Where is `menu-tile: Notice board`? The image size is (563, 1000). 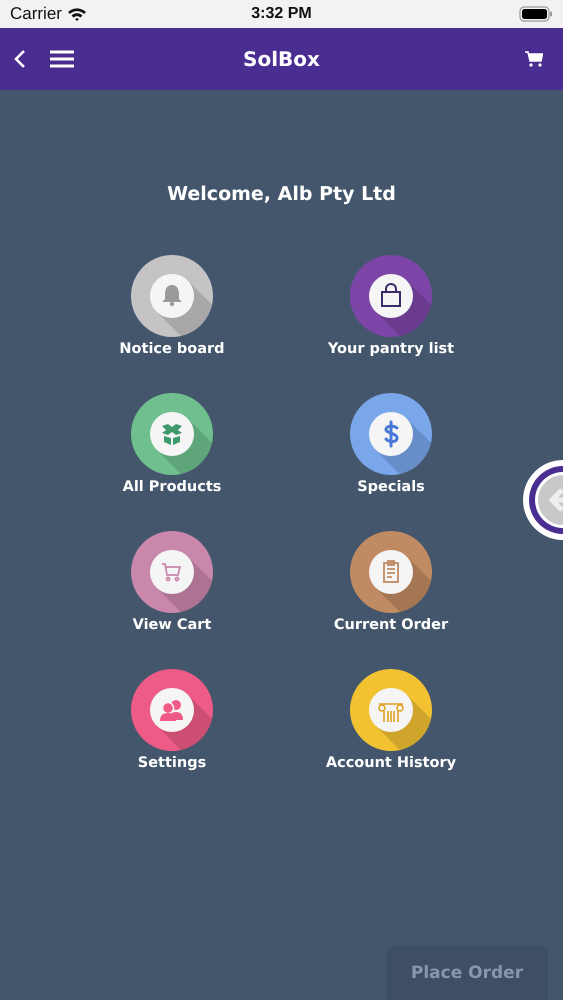
menu-tile: Notice board is located at coordinates (172, 306).